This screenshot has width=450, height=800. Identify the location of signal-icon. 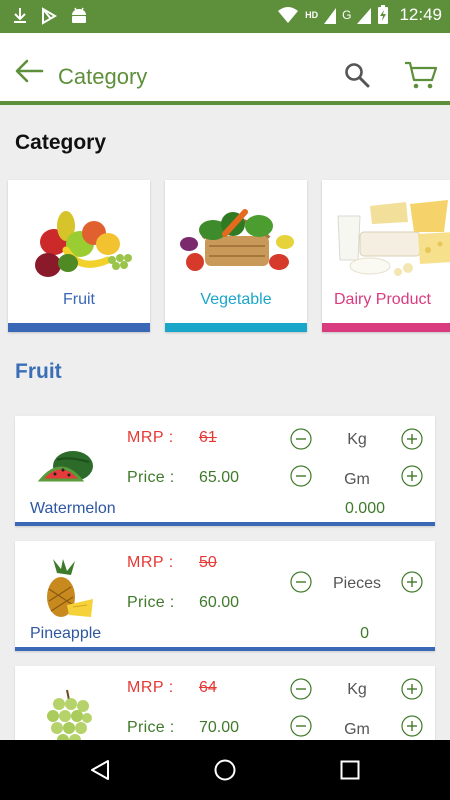
(330, 16).